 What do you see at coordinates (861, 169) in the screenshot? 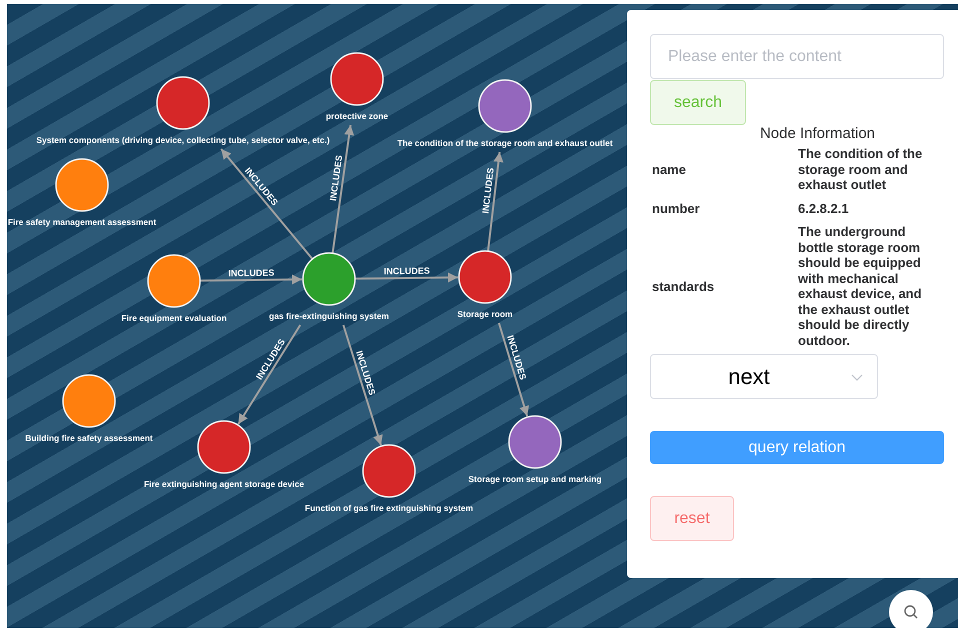
I see `info-value: The condition of the storage room and exhaust outlet` at bounding box center [861, 169].